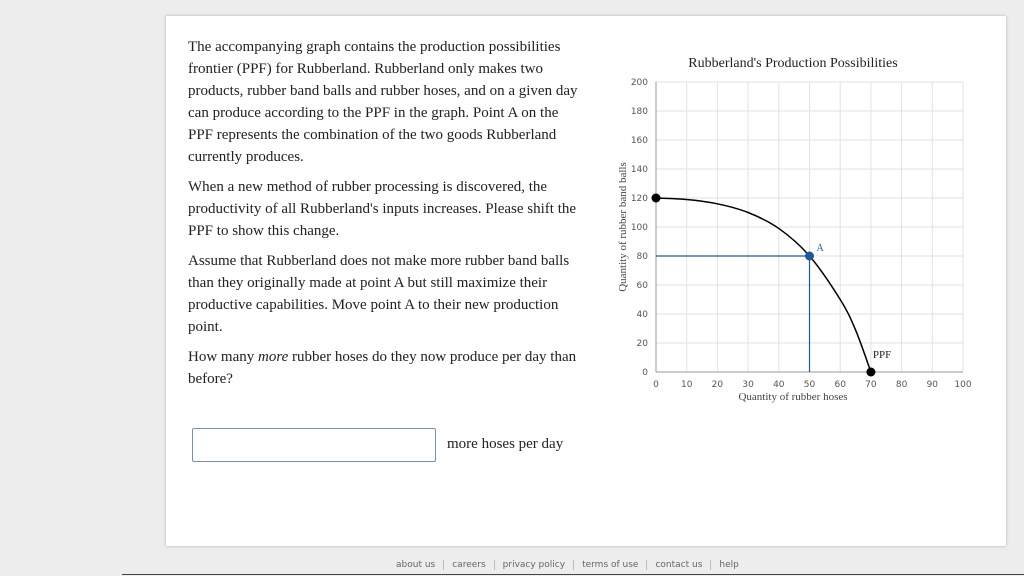 The height and width of the screenshot is (576, 1024). Describe the element at coordinates (609, 565) in the screenshot. I see `footer-link-terms: terms of use` at that location.